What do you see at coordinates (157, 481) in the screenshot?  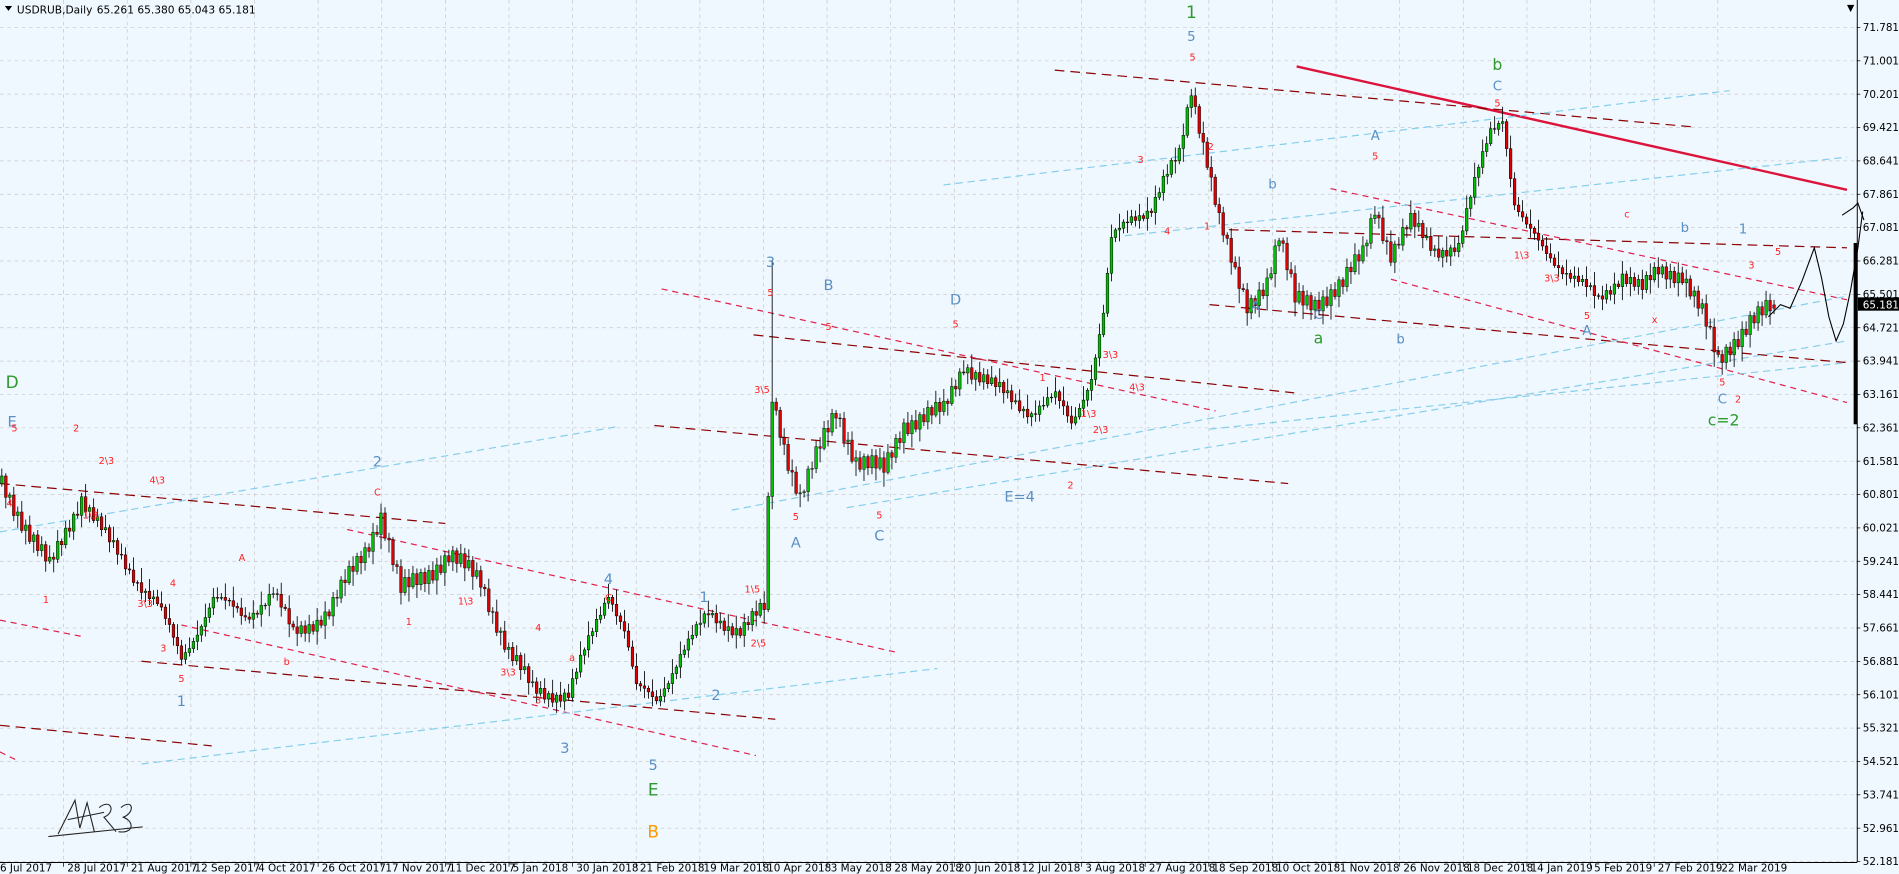 I see `wave-label: 4\3` at bounding box center [157, 481].